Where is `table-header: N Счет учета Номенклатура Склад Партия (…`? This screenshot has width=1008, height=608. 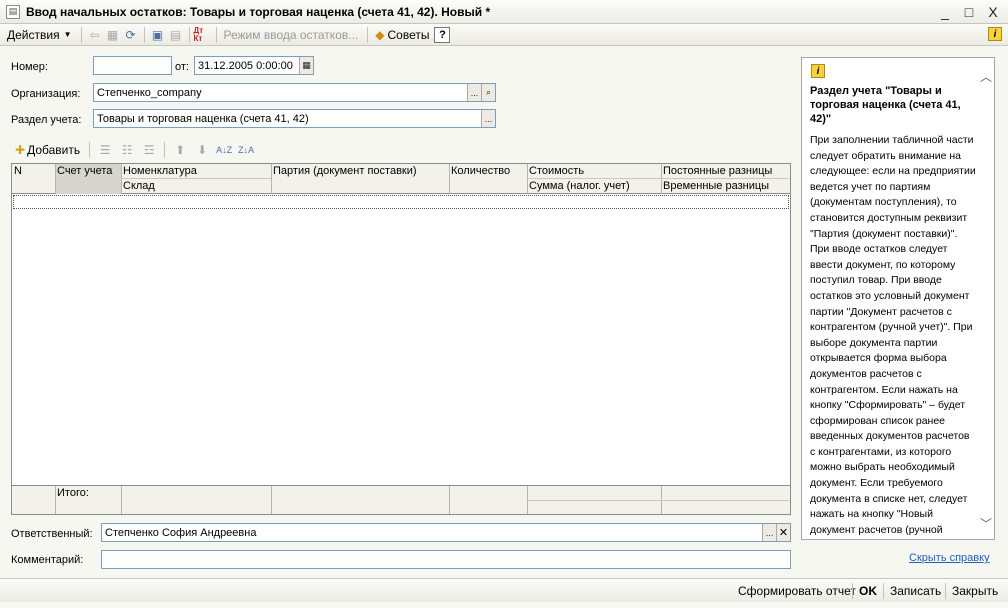 table-header: N Счет учета Номенклатура Склад Партия (… is located at coordinates (401, 179).